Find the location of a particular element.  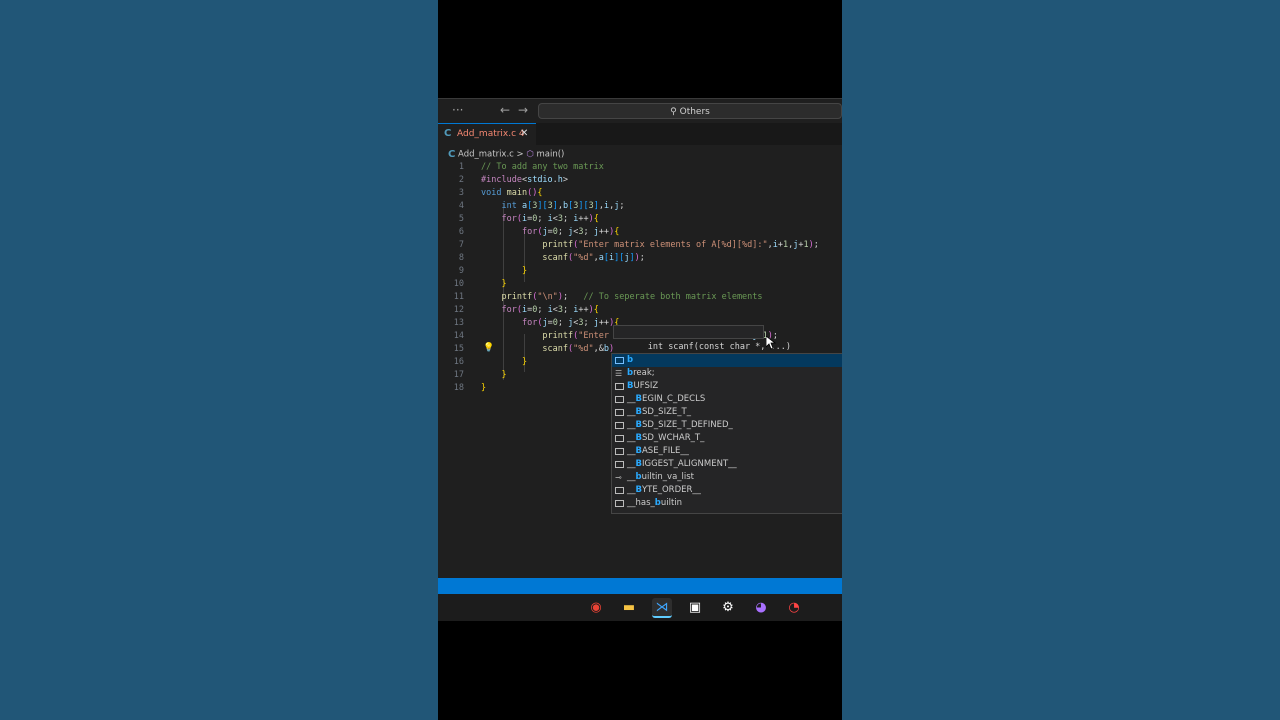

code-line: 4 int a[3][3],b[3][3],i,j; is located at coordinates (640, 206).